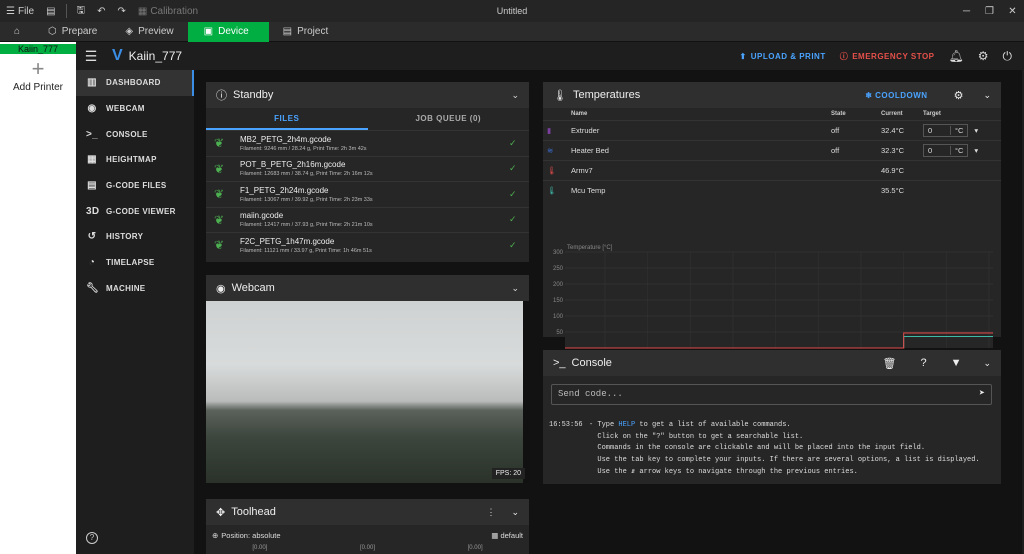 Image resolution: width=1024 pixels, height=554 pixels. Describe the element at coordinates (135, 211) in the screenshot. I see `sidebar-item-gcode-viewer: 3D G-CODE VIEWER` at that location.